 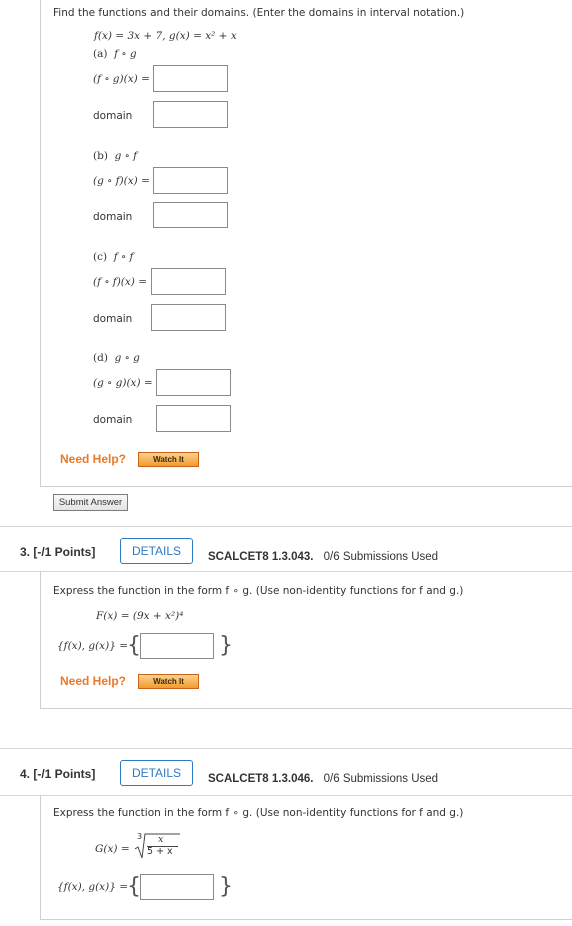 What do you see at coordinates (190, 114) in the screenshot?
I see `part-a-domain-input` at bounding box center [190, 114].